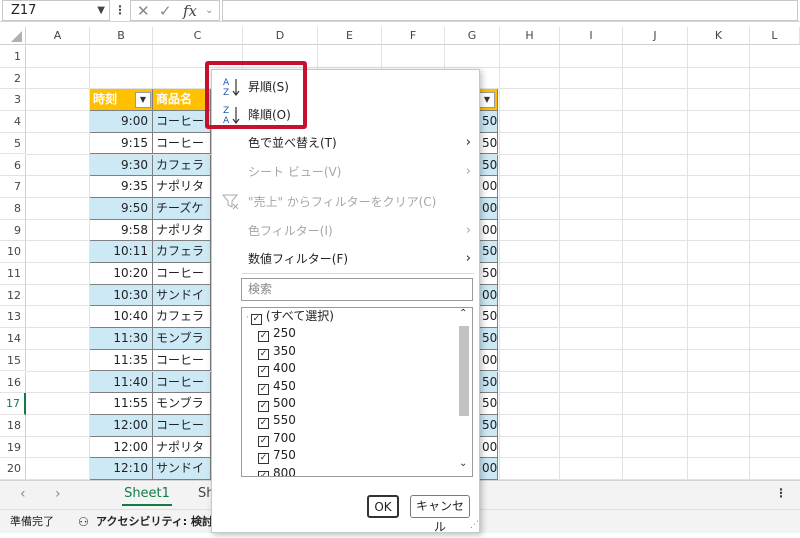 This screenshot has height=538, width=800. What do you see at coordinates (277, 351) in the screenshot?
I see `filter-value-item: ✓ 350` at bounding box center [277, 351].